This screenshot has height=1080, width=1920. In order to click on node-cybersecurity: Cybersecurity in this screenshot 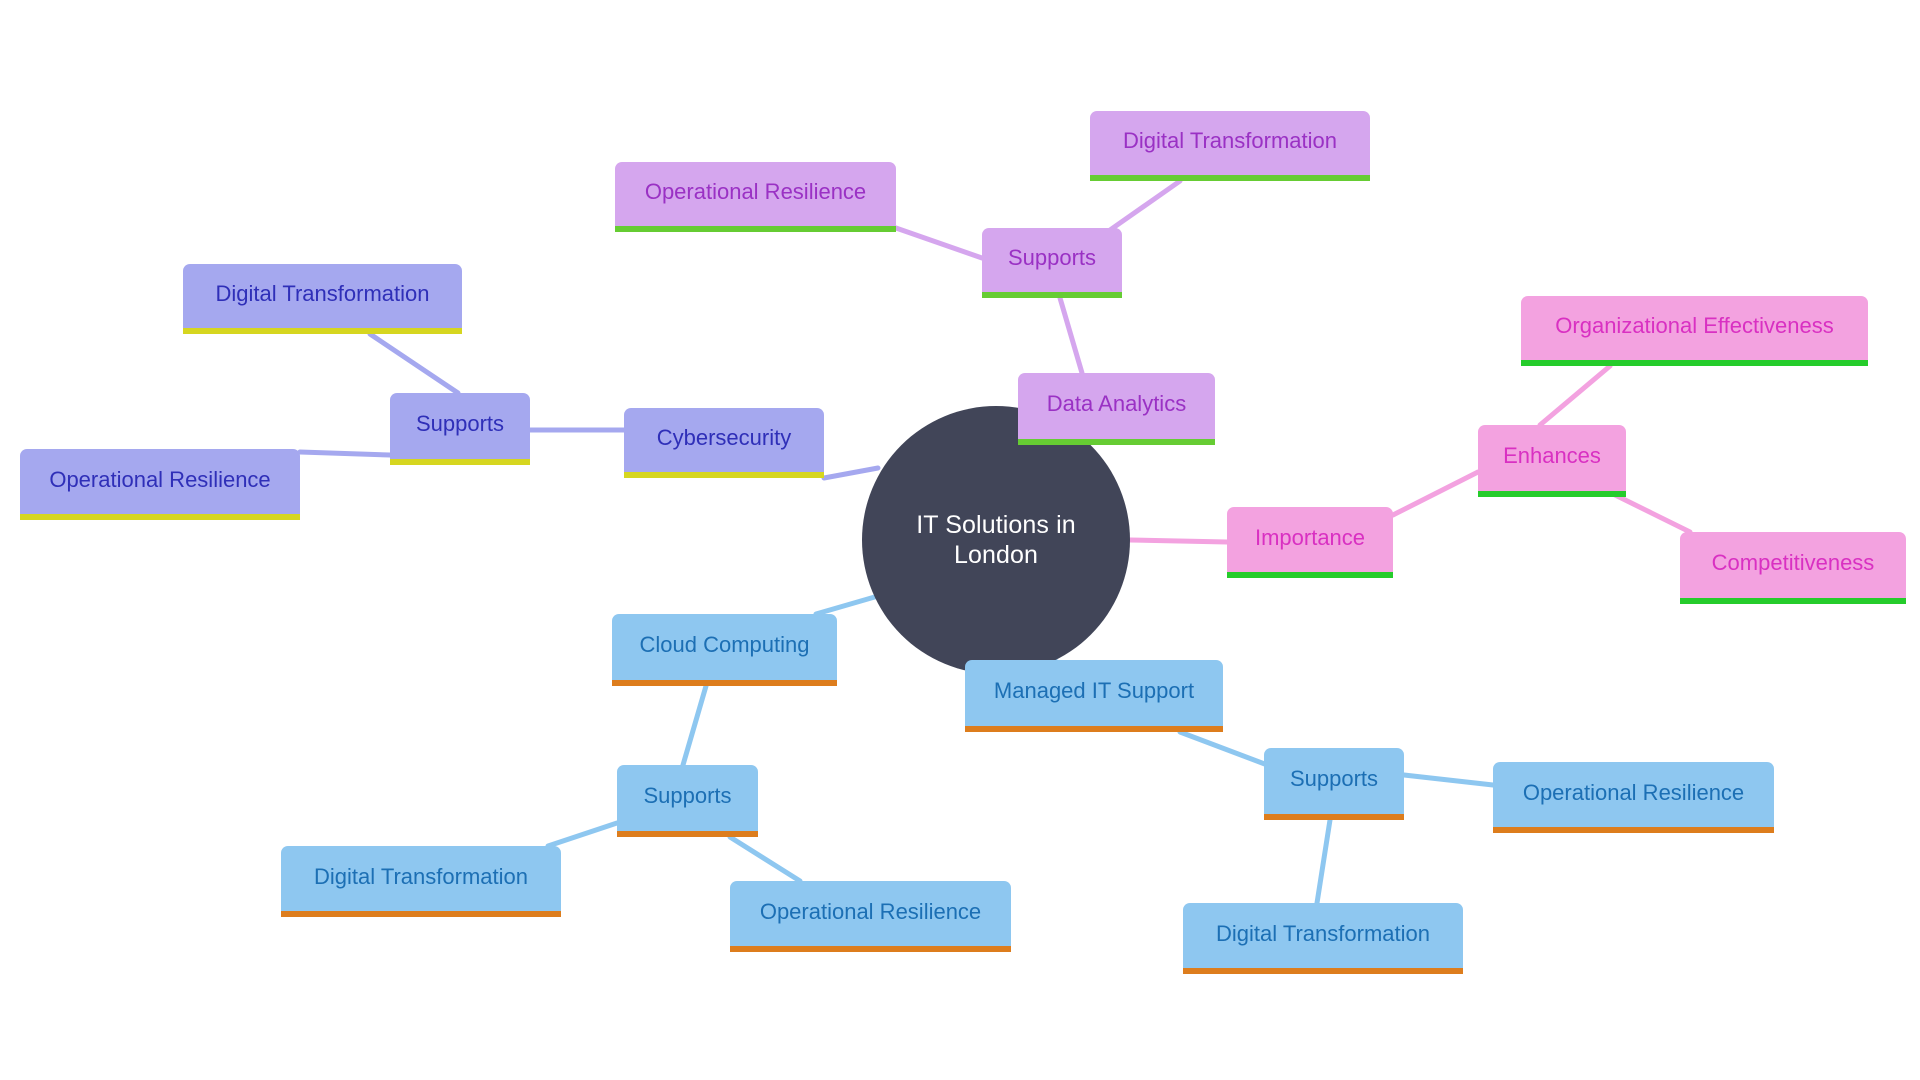, I will do `click(724, 443)`.